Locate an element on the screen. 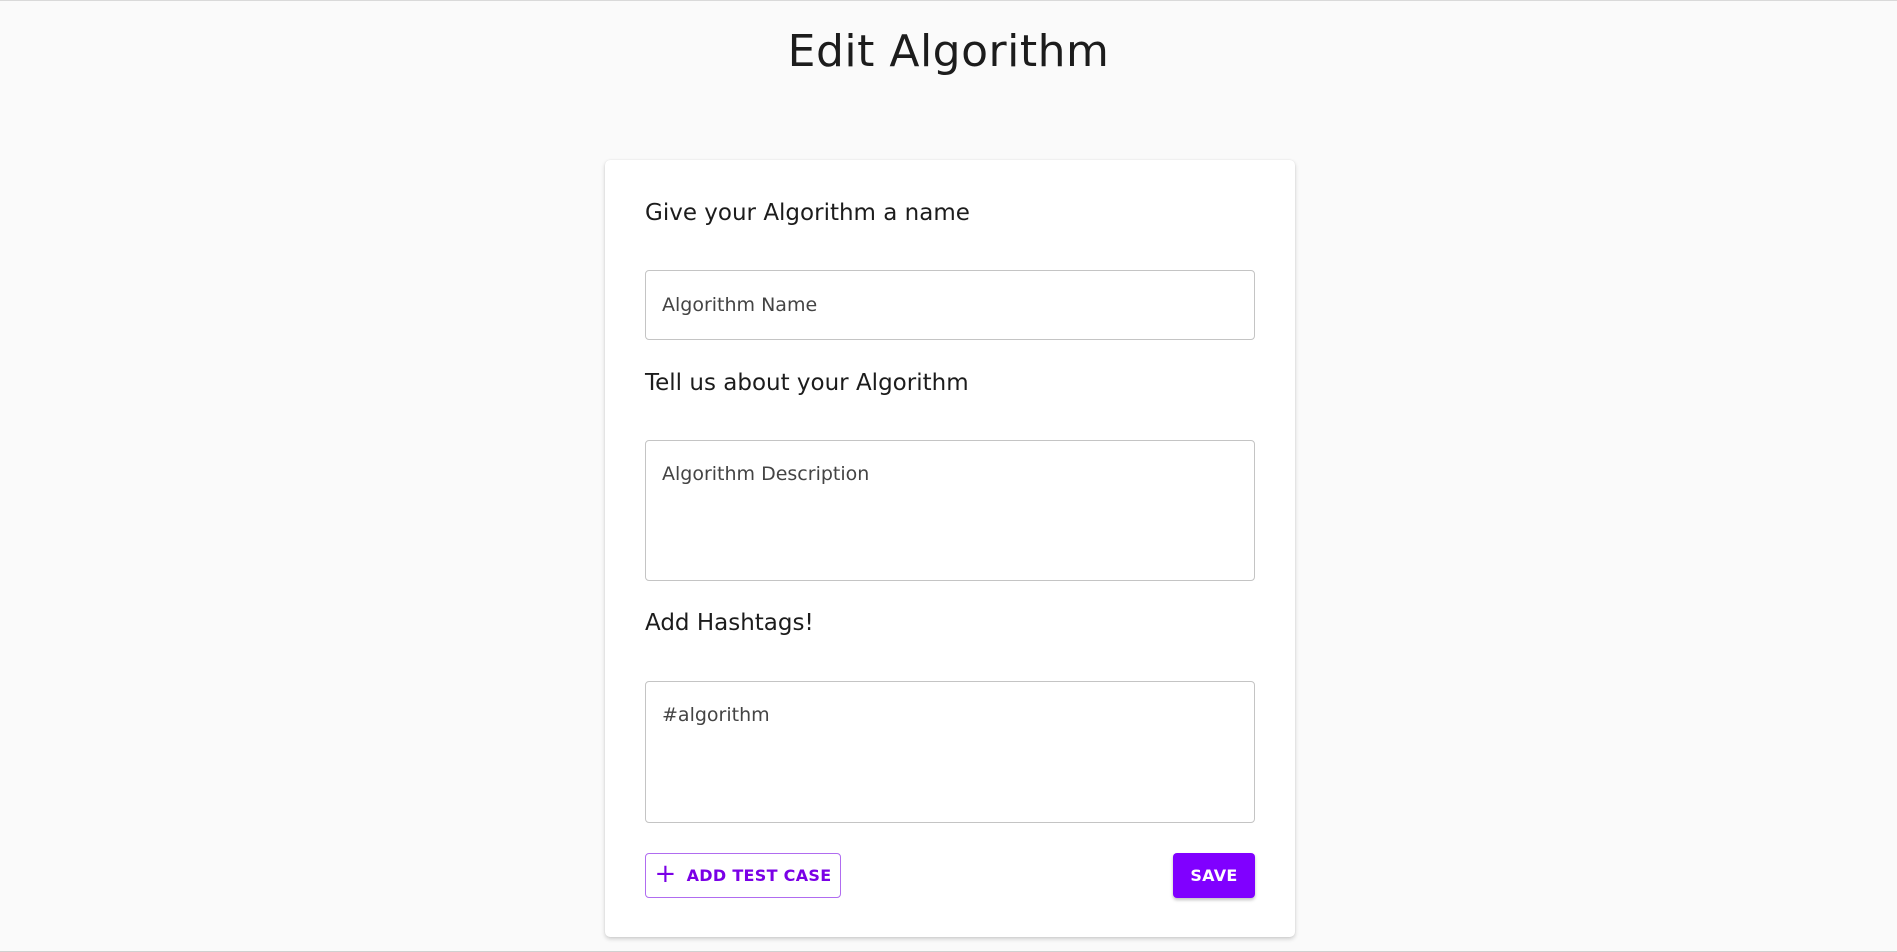 The width and height of the screenshot is (1897, 952). name-section-label: Give your Algorithm a name is located at coordinates (807, 213).